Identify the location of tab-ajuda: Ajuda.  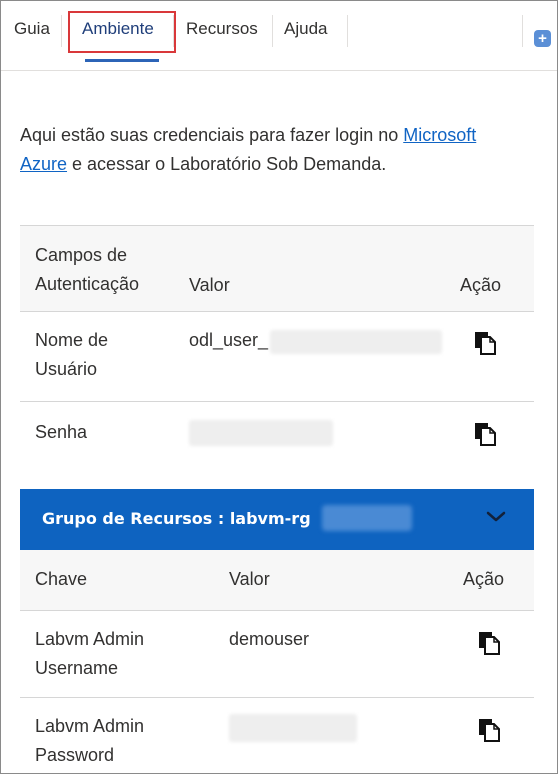
(305, 29).